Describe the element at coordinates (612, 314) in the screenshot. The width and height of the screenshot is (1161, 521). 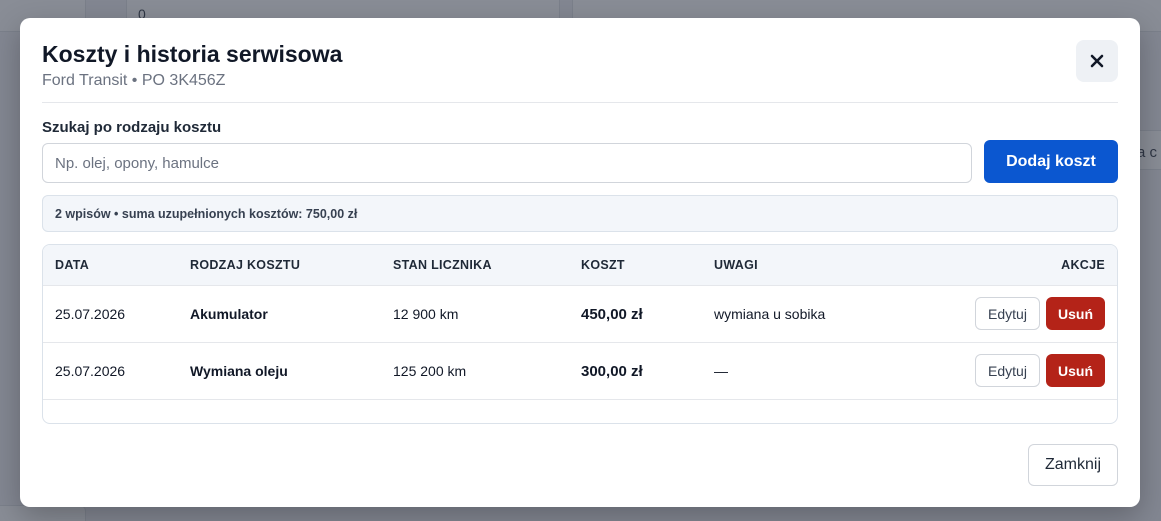
I see `cell-cost: 450,00 zł` at that location.